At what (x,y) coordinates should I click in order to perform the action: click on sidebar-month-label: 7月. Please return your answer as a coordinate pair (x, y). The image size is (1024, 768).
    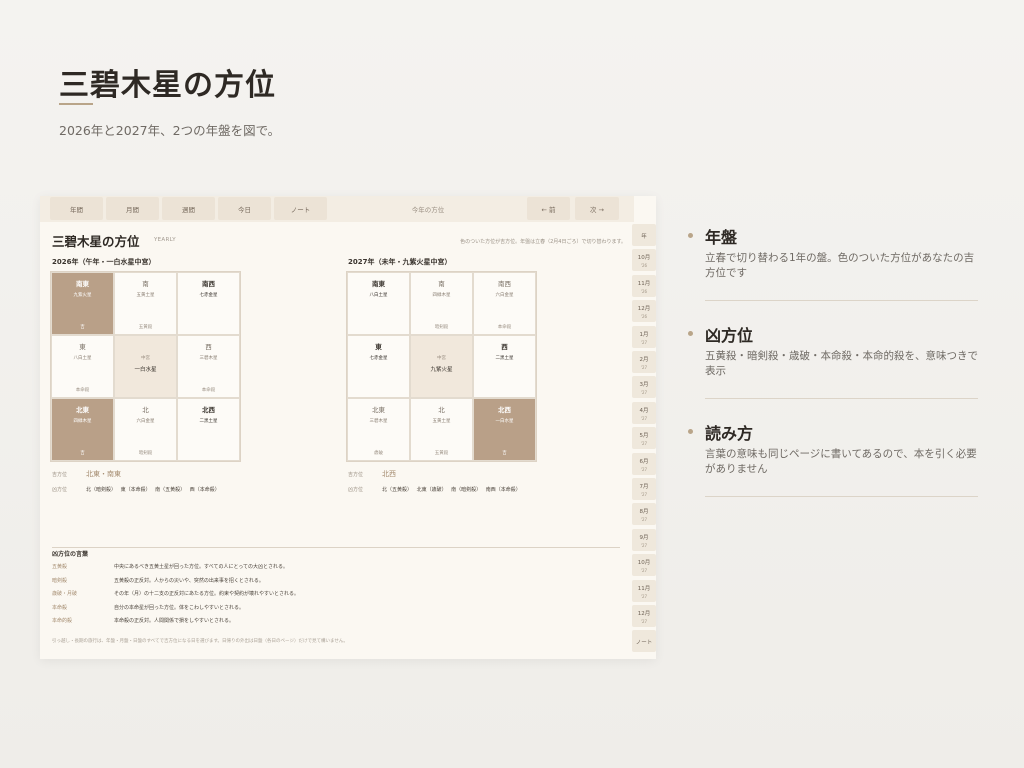
    Looking at the image, I should click on (644, 487).